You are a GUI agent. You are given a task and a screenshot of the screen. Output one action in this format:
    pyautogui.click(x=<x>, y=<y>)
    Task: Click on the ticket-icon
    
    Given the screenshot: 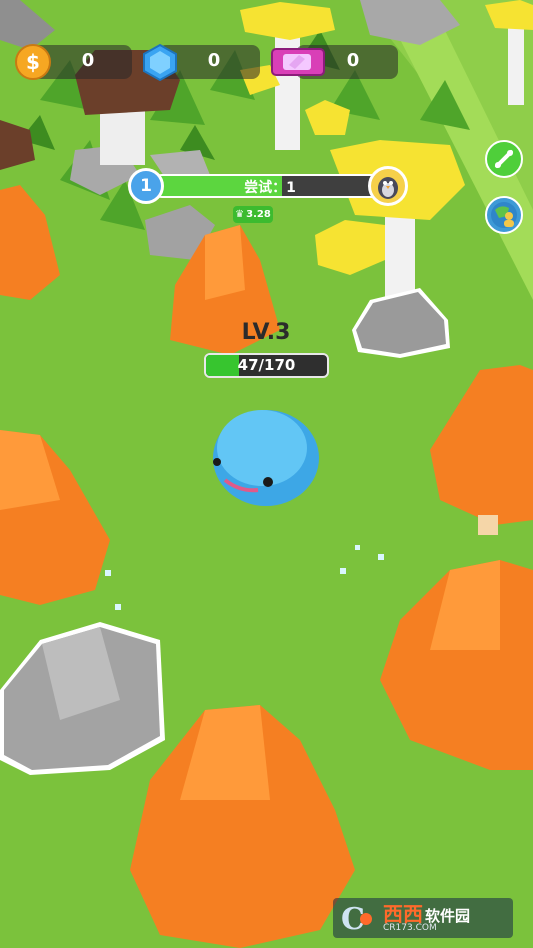 What is the action you would take?
    pyautogui.click(x=298, y=62)
    